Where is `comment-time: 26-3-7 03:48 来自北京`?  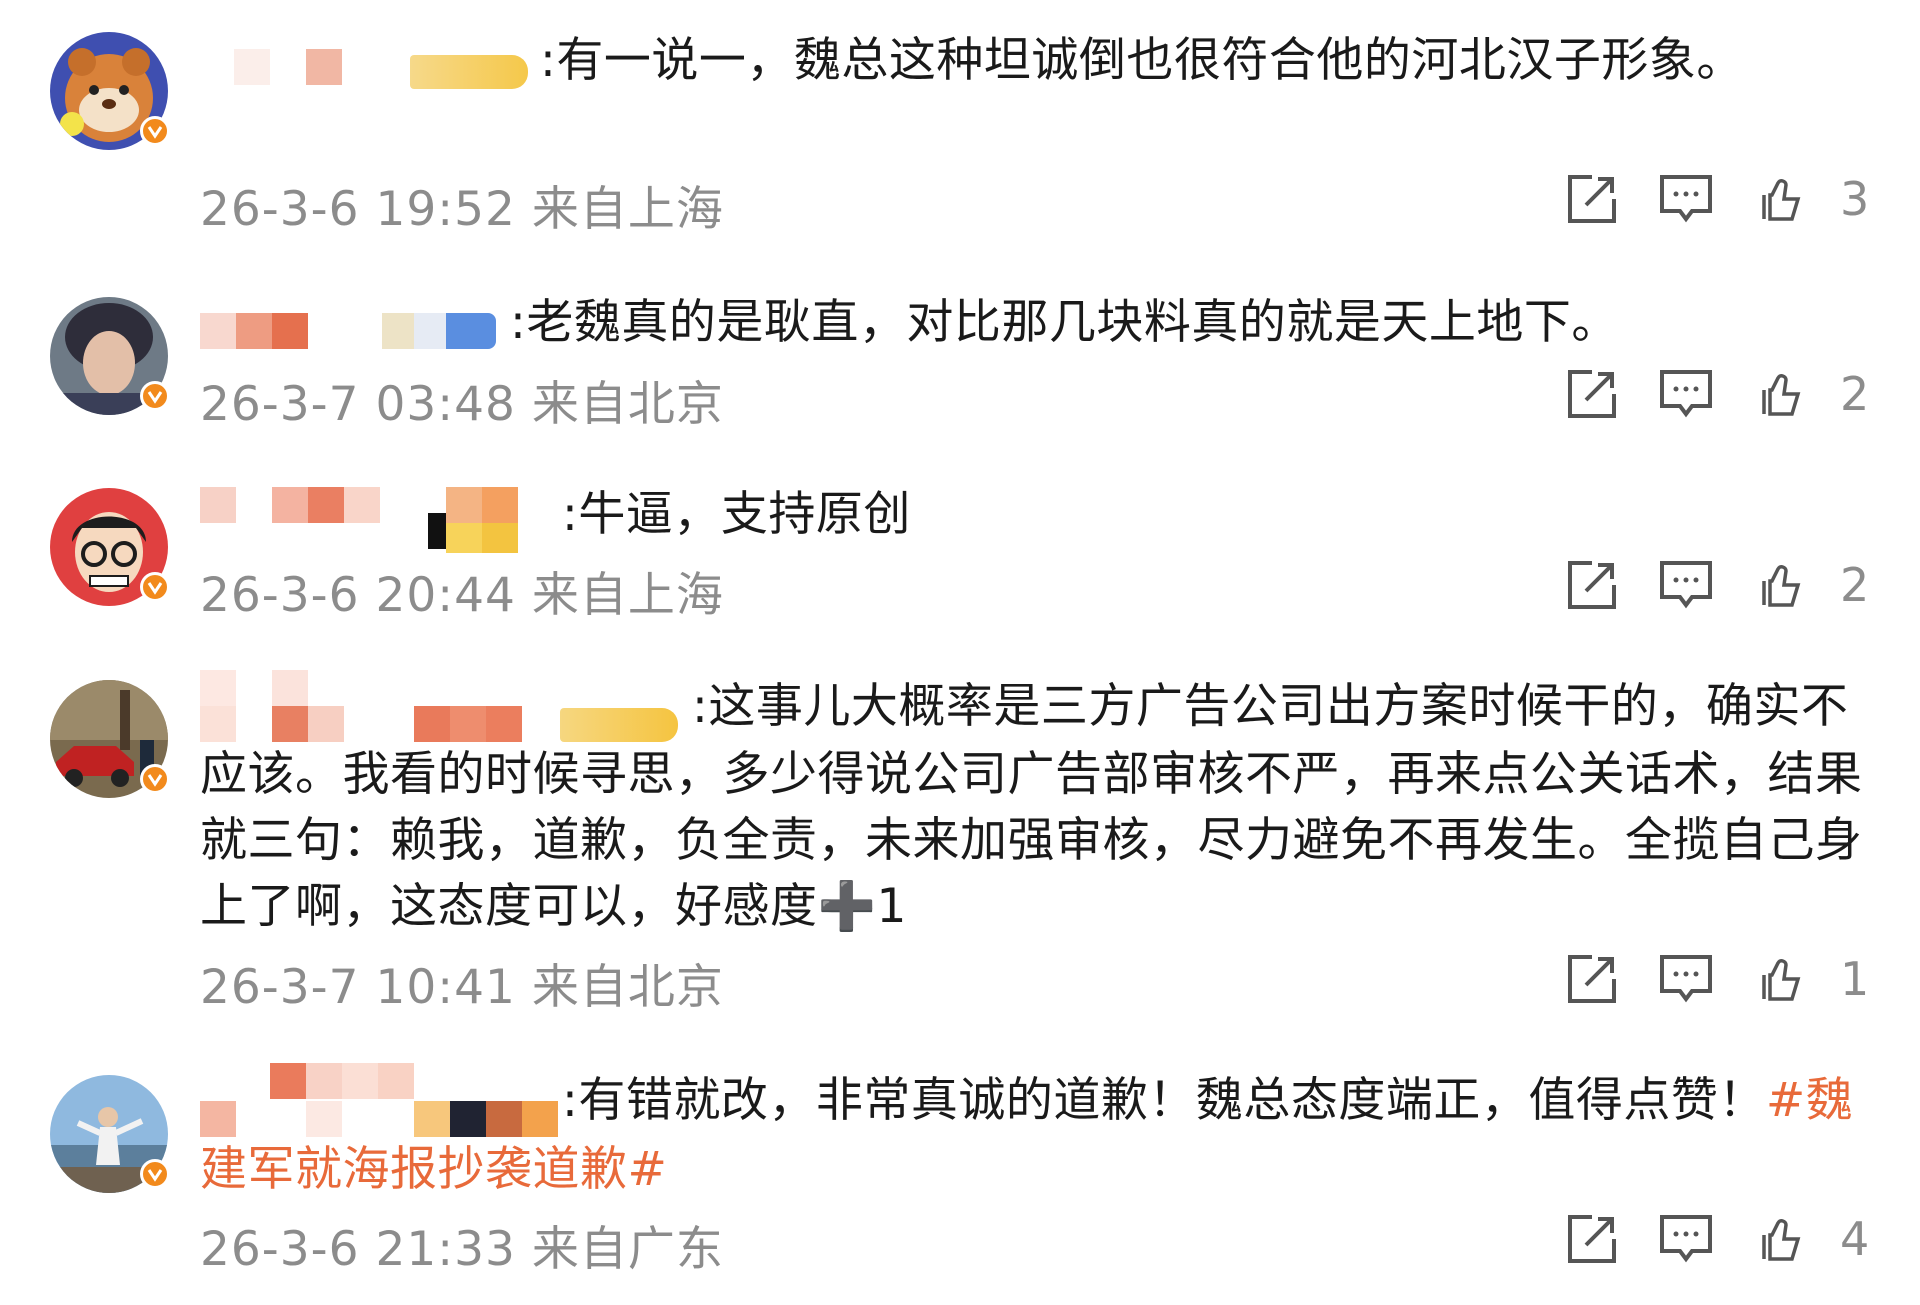 comment-time: 26-3-7 03:48 来自北京 is located at coordinates (462, 404).